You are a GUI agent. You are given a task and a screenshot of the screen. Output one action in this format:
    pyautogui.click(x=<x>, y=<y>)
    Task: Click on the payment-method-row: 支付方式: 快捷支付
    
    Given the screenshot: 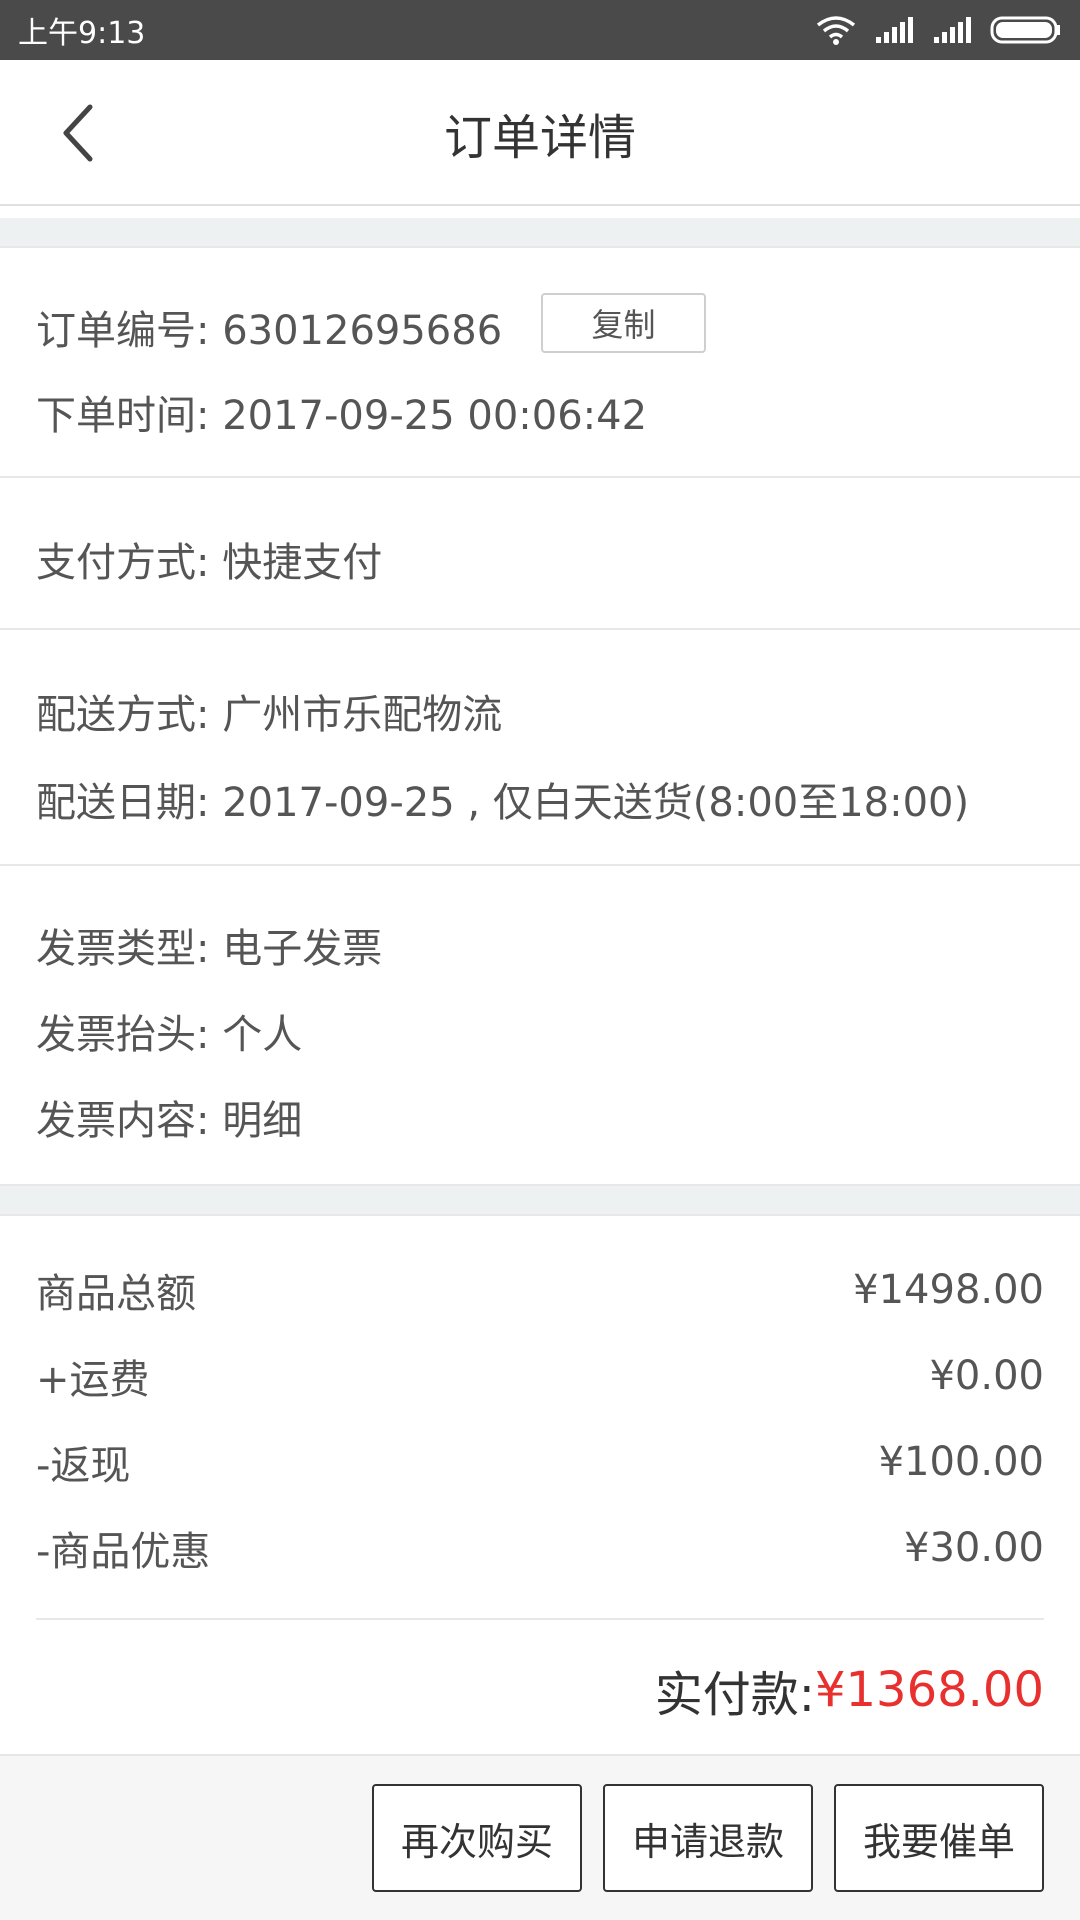 What is the action you would take?
    pyautogui.click(x=209, y=559)
    